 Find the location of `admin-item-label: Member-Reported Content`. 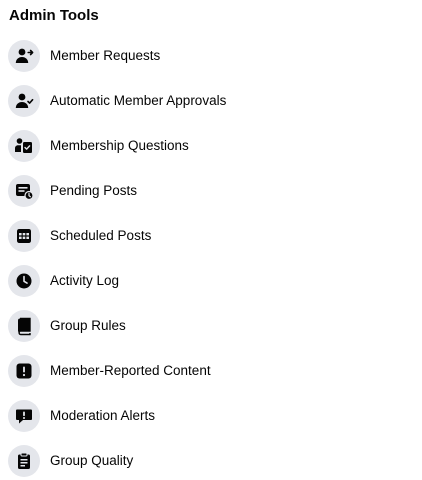

admin-item-label: Member-Reported Content is located at coordinates (130, 370).